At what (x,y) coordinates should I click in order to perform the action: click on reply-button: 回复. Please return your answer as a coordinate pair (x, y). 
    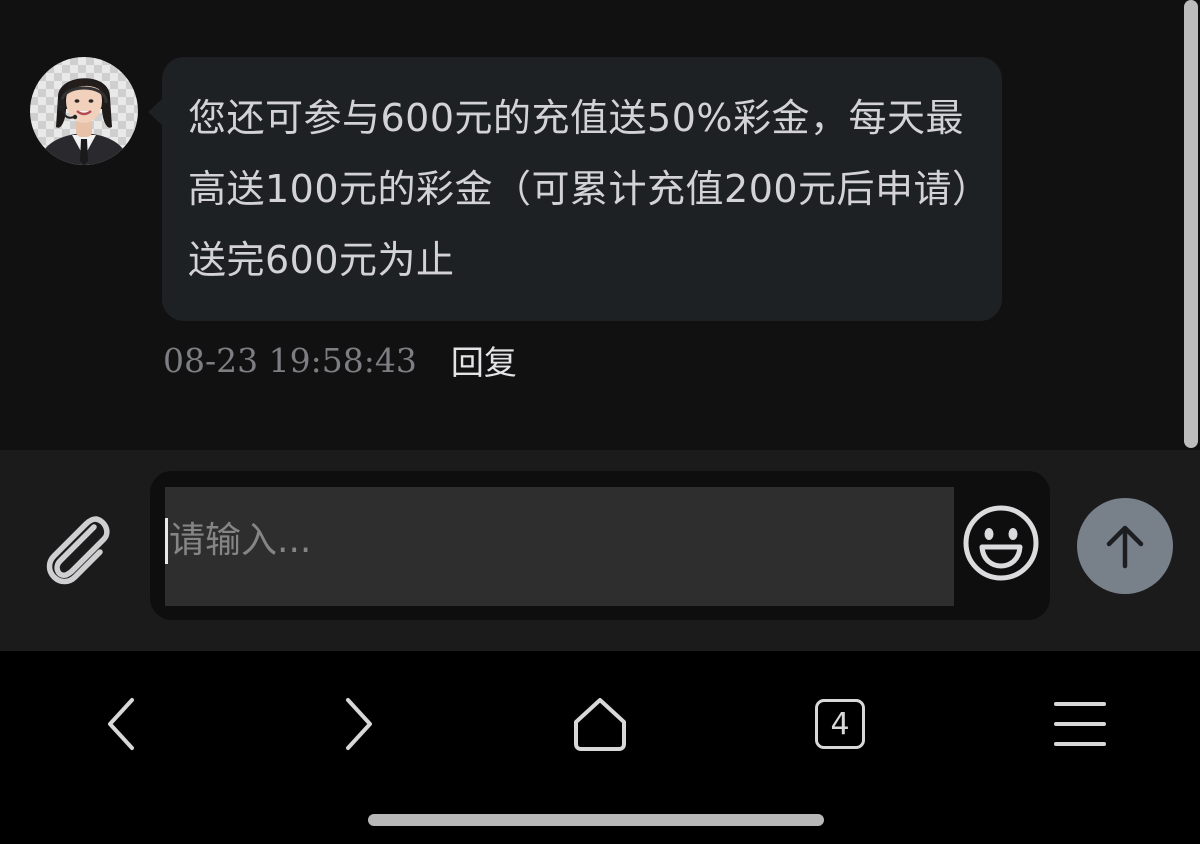
    Looking at the image, I should click on (484, 360).